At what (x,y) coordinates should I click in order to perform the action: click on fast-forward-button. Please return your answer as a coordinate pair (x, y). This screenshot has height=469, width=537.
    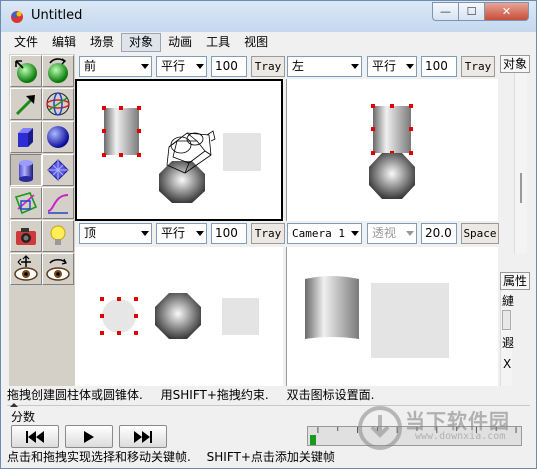
    Looking at the image, I should click on (143, 436).